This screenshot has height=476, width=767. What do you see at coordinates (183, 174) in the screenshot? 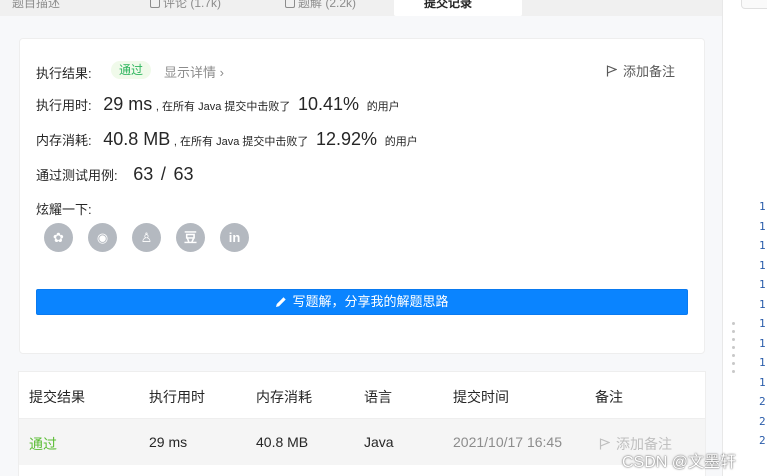
I see `testcases-total: 63` at bounding box center [183, 174].